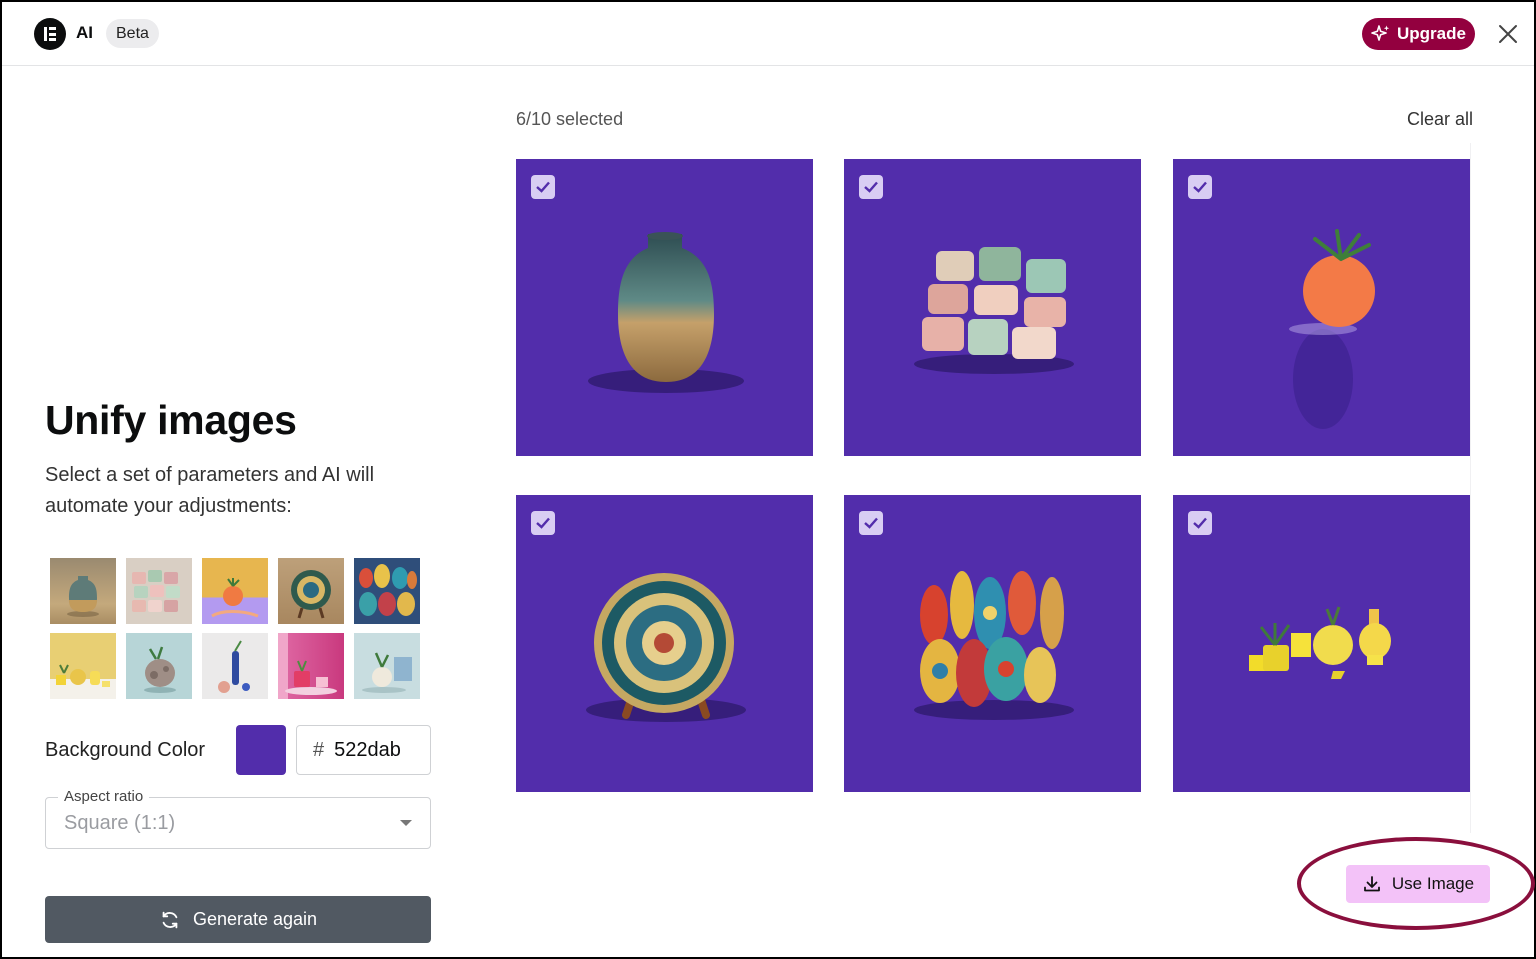  What do you see at coordinates (159, 591) in the screenshot?
I see `preset-thumb-pastel-pots` at bounding box center [159, 591].